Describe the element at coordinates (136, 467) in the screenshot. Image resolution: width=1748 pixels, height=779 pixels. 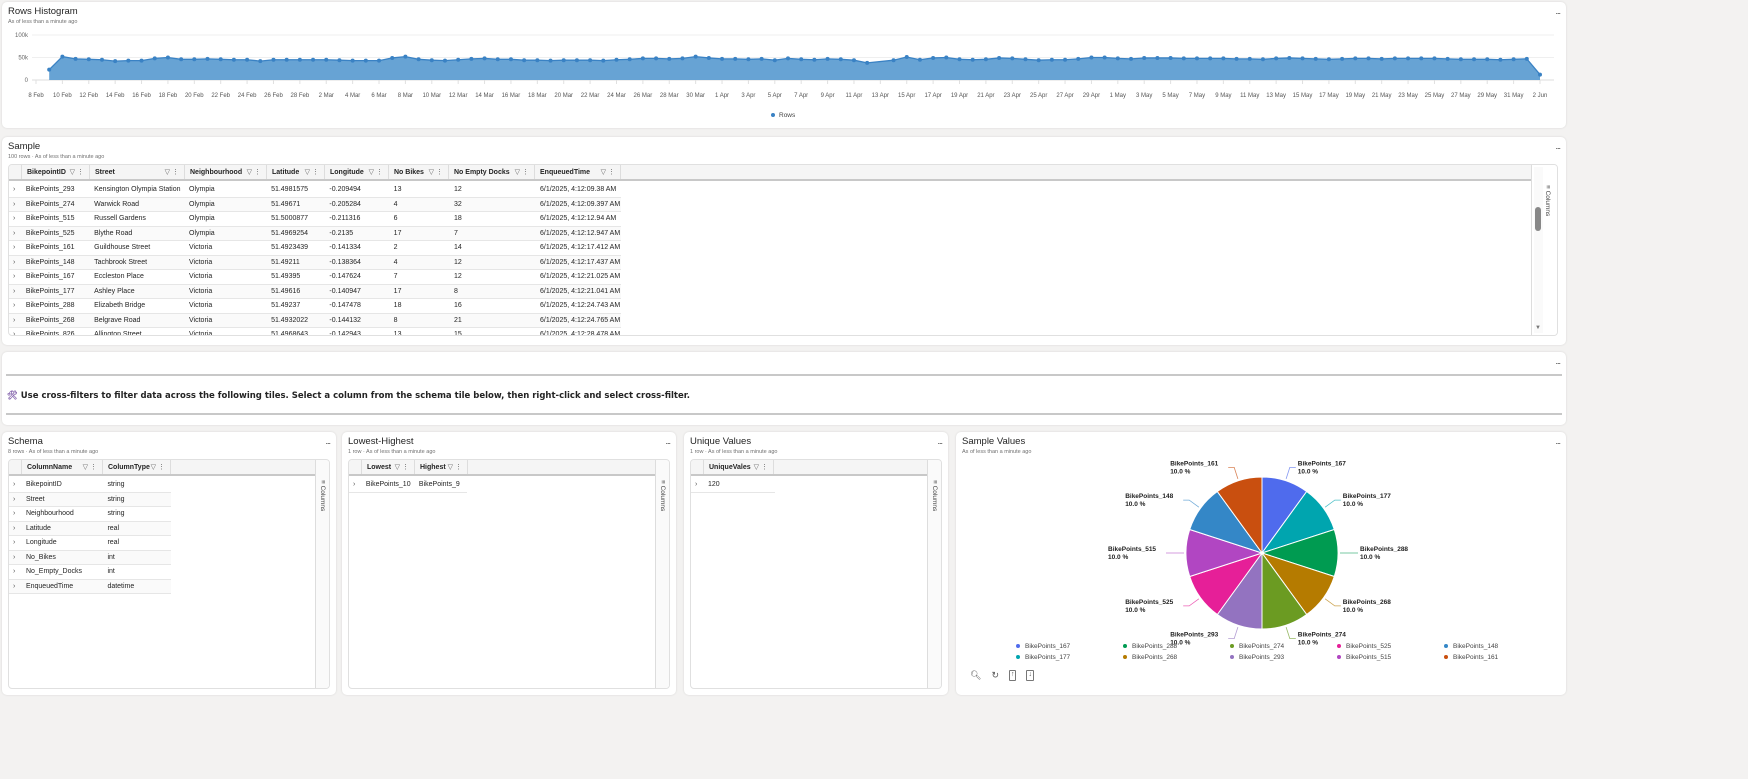
I see `column-header: ColumnType ▽ ⋮` at that location.